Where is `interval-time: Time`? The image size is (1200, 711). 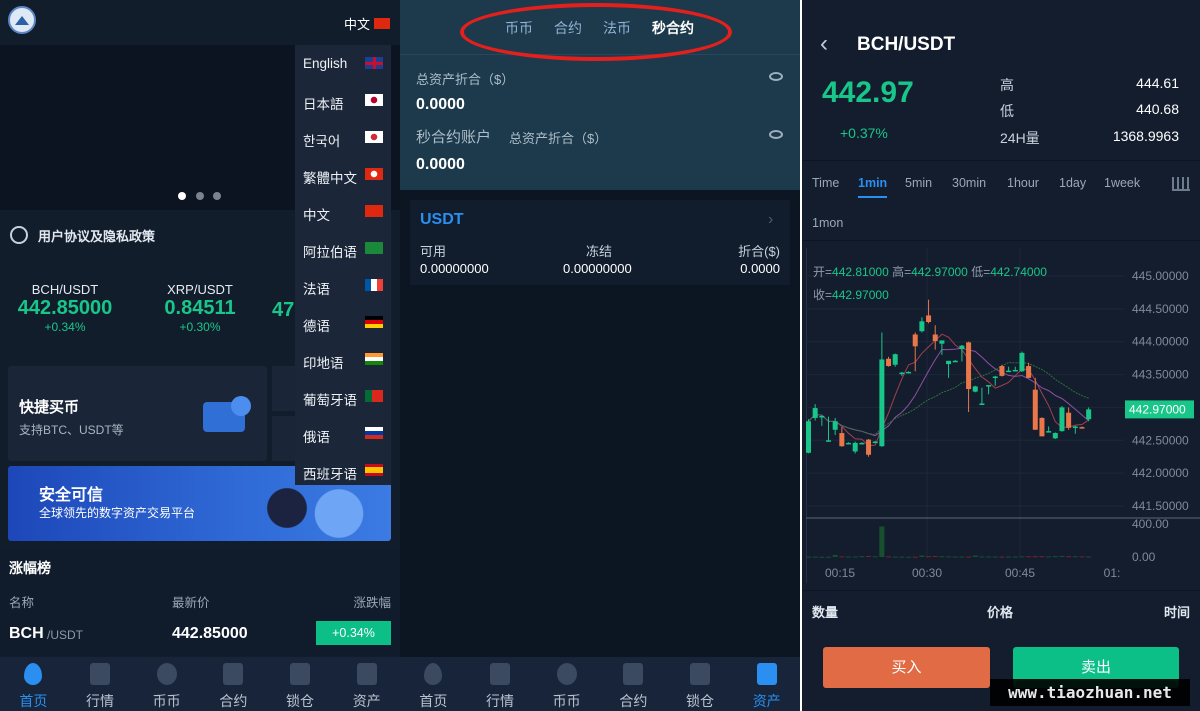
interval-time: Time is located at coordinates (825, 183).